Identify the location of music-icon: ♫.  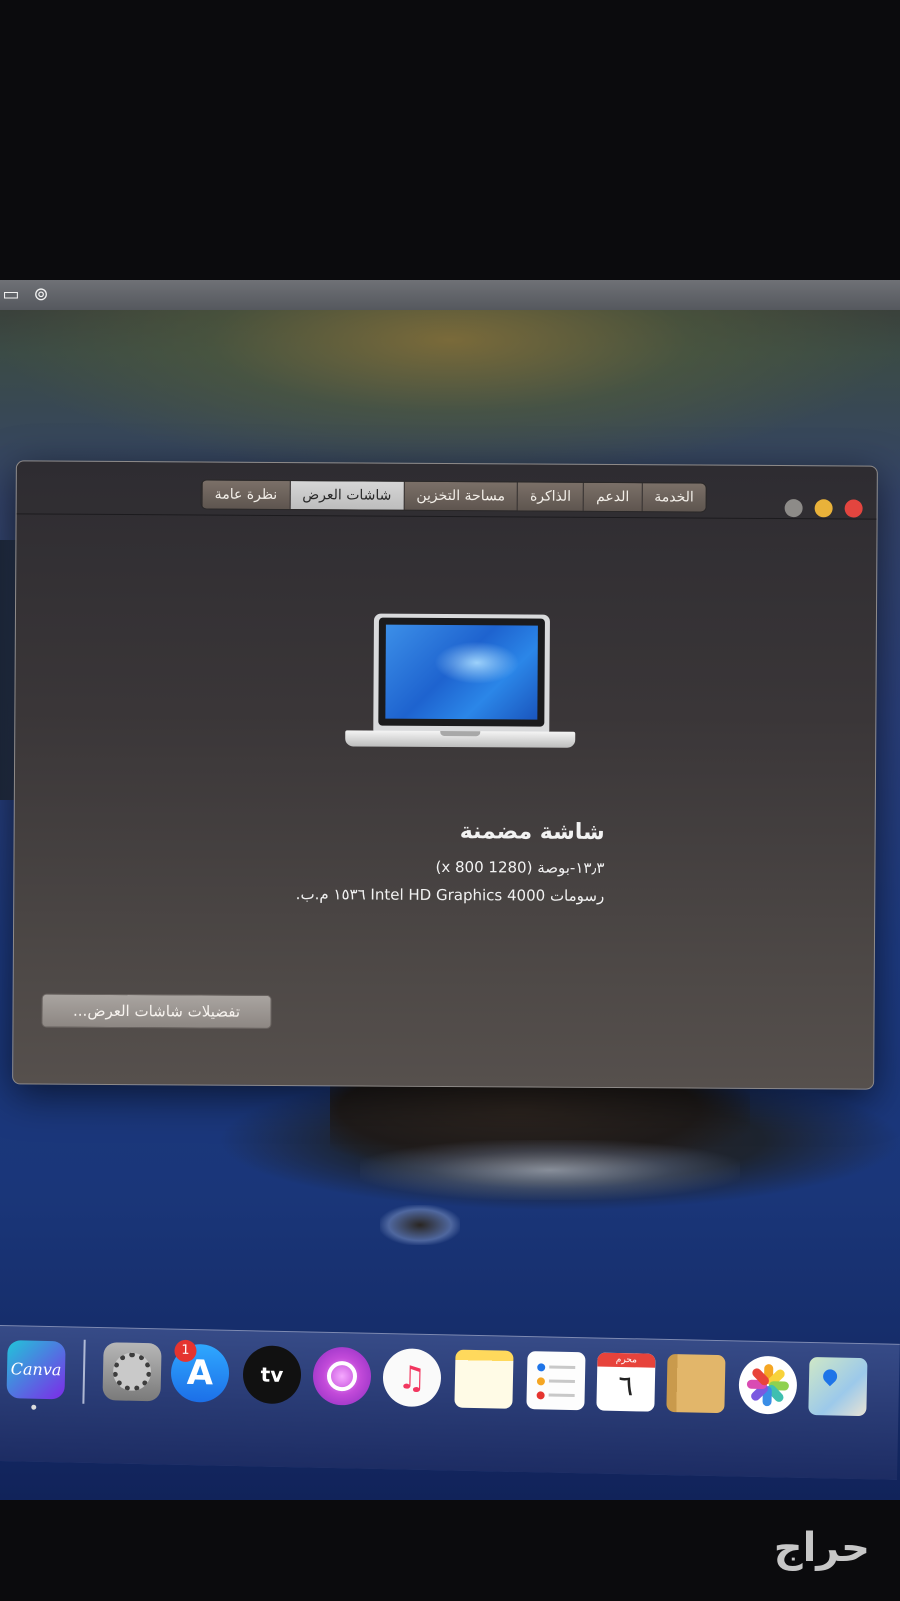
(412, 1378).